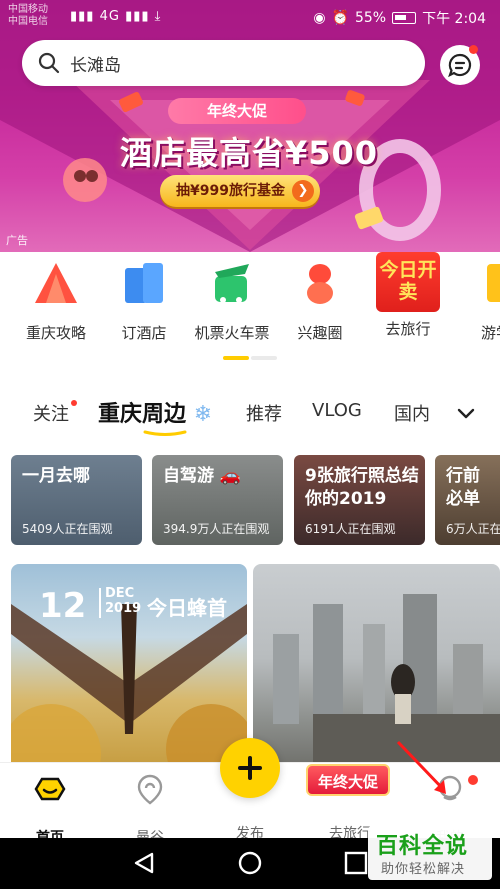 The width and height of the screenshot is (500, 889). Describe the element at coordinates (203, 414) in the screenshot. I see `snowflake-icon: ❄` at that location.